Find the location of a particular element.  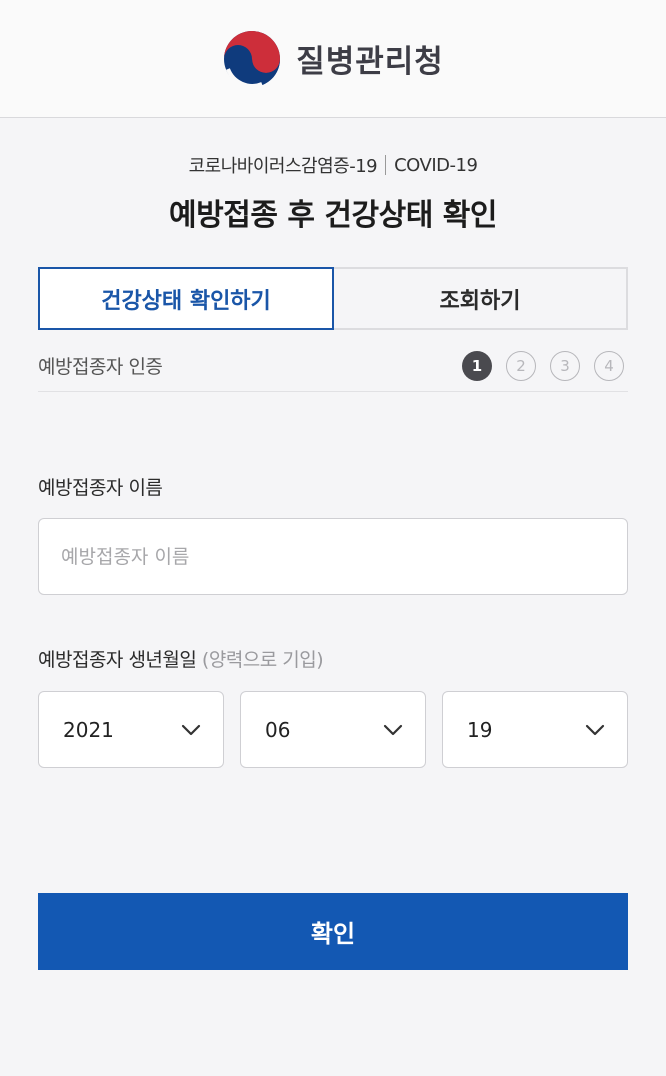

agency-name: 질병관리청 is located at coordinates (370, 62).